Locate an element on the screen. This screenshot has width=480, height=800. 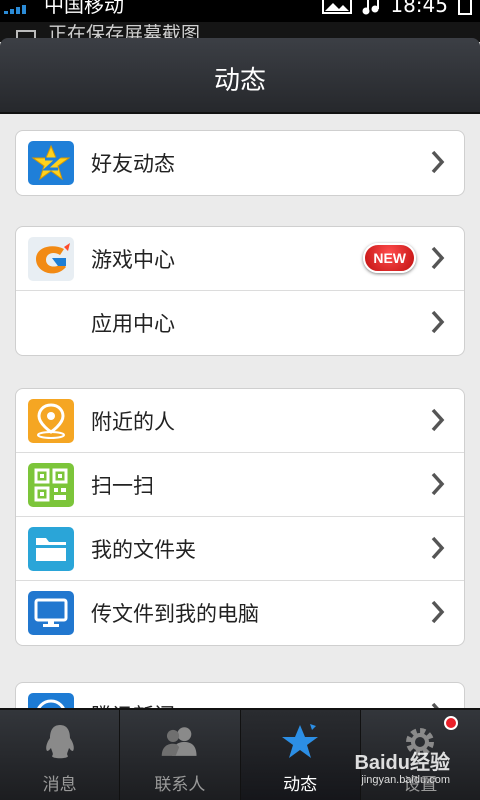
carrier-name: 中国移动 is located at coordinates (84, 8).